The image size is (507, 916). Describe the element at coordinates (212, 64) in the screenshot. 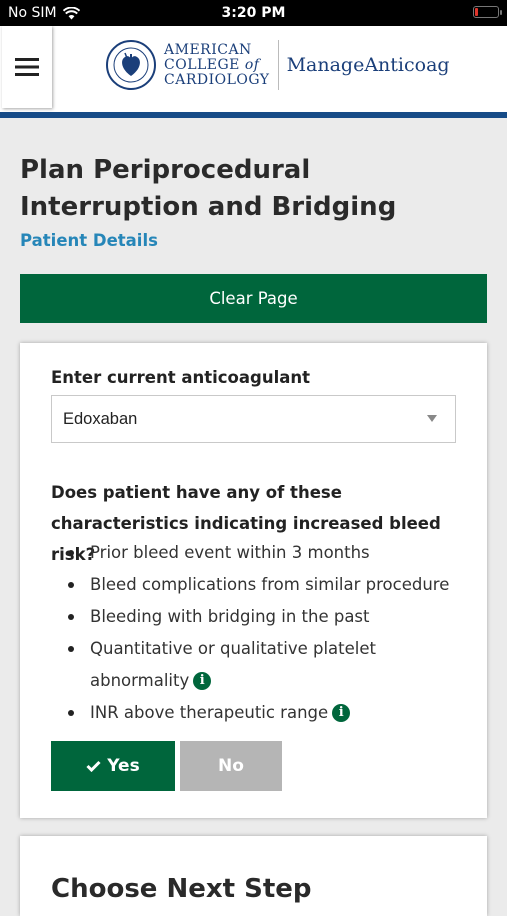

I see `org-line-2: COLLEGE of` at that location.